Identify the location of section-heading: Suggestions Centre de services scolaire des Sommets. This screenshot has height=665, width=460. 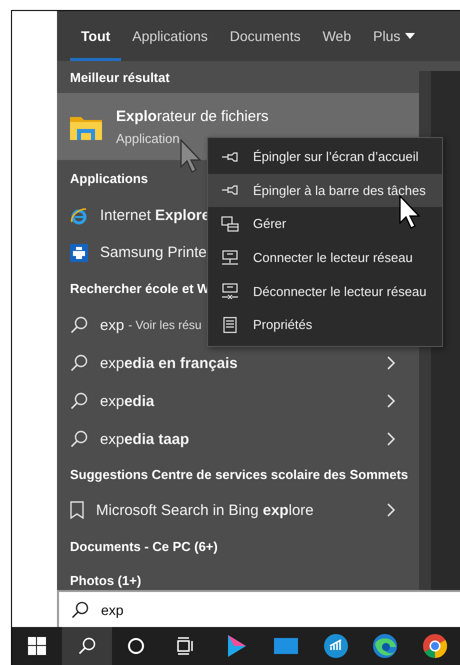
(239, 474).